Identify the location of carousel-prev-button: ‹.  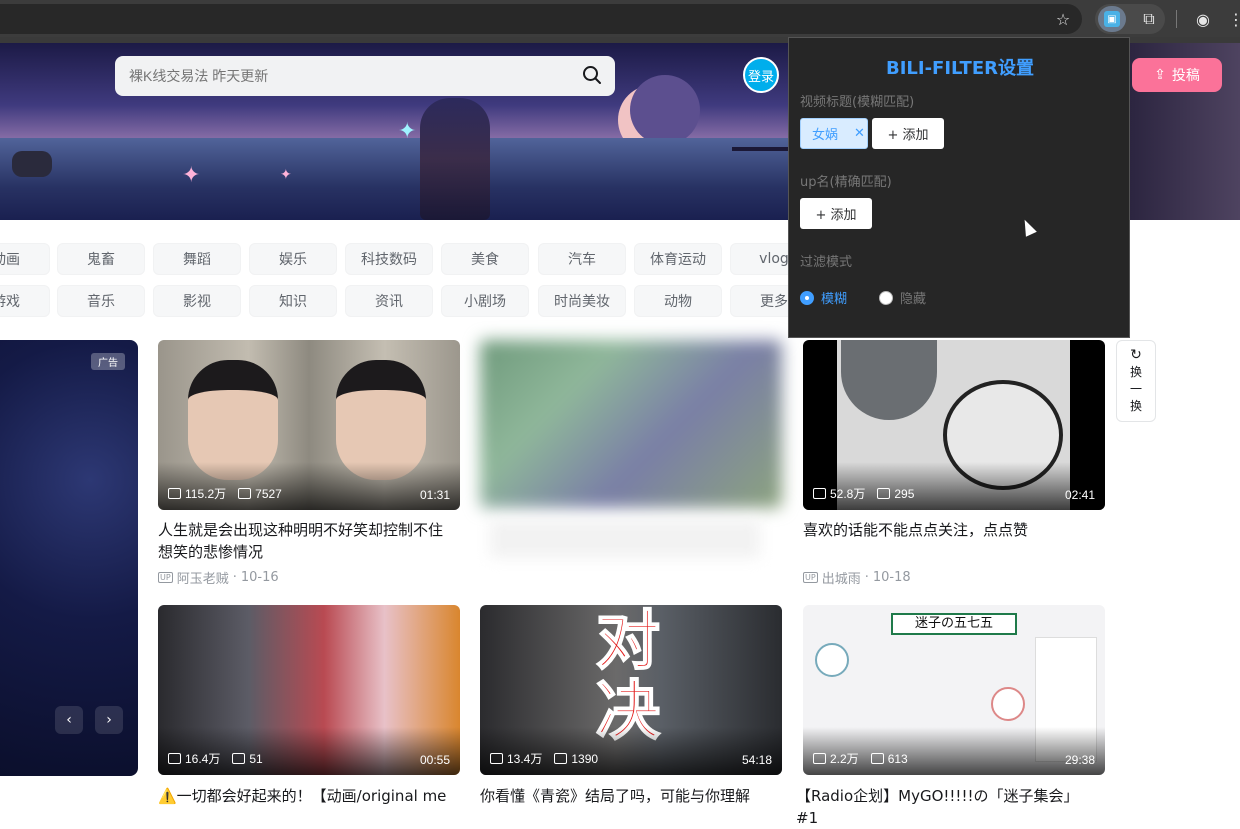
(69, 720).